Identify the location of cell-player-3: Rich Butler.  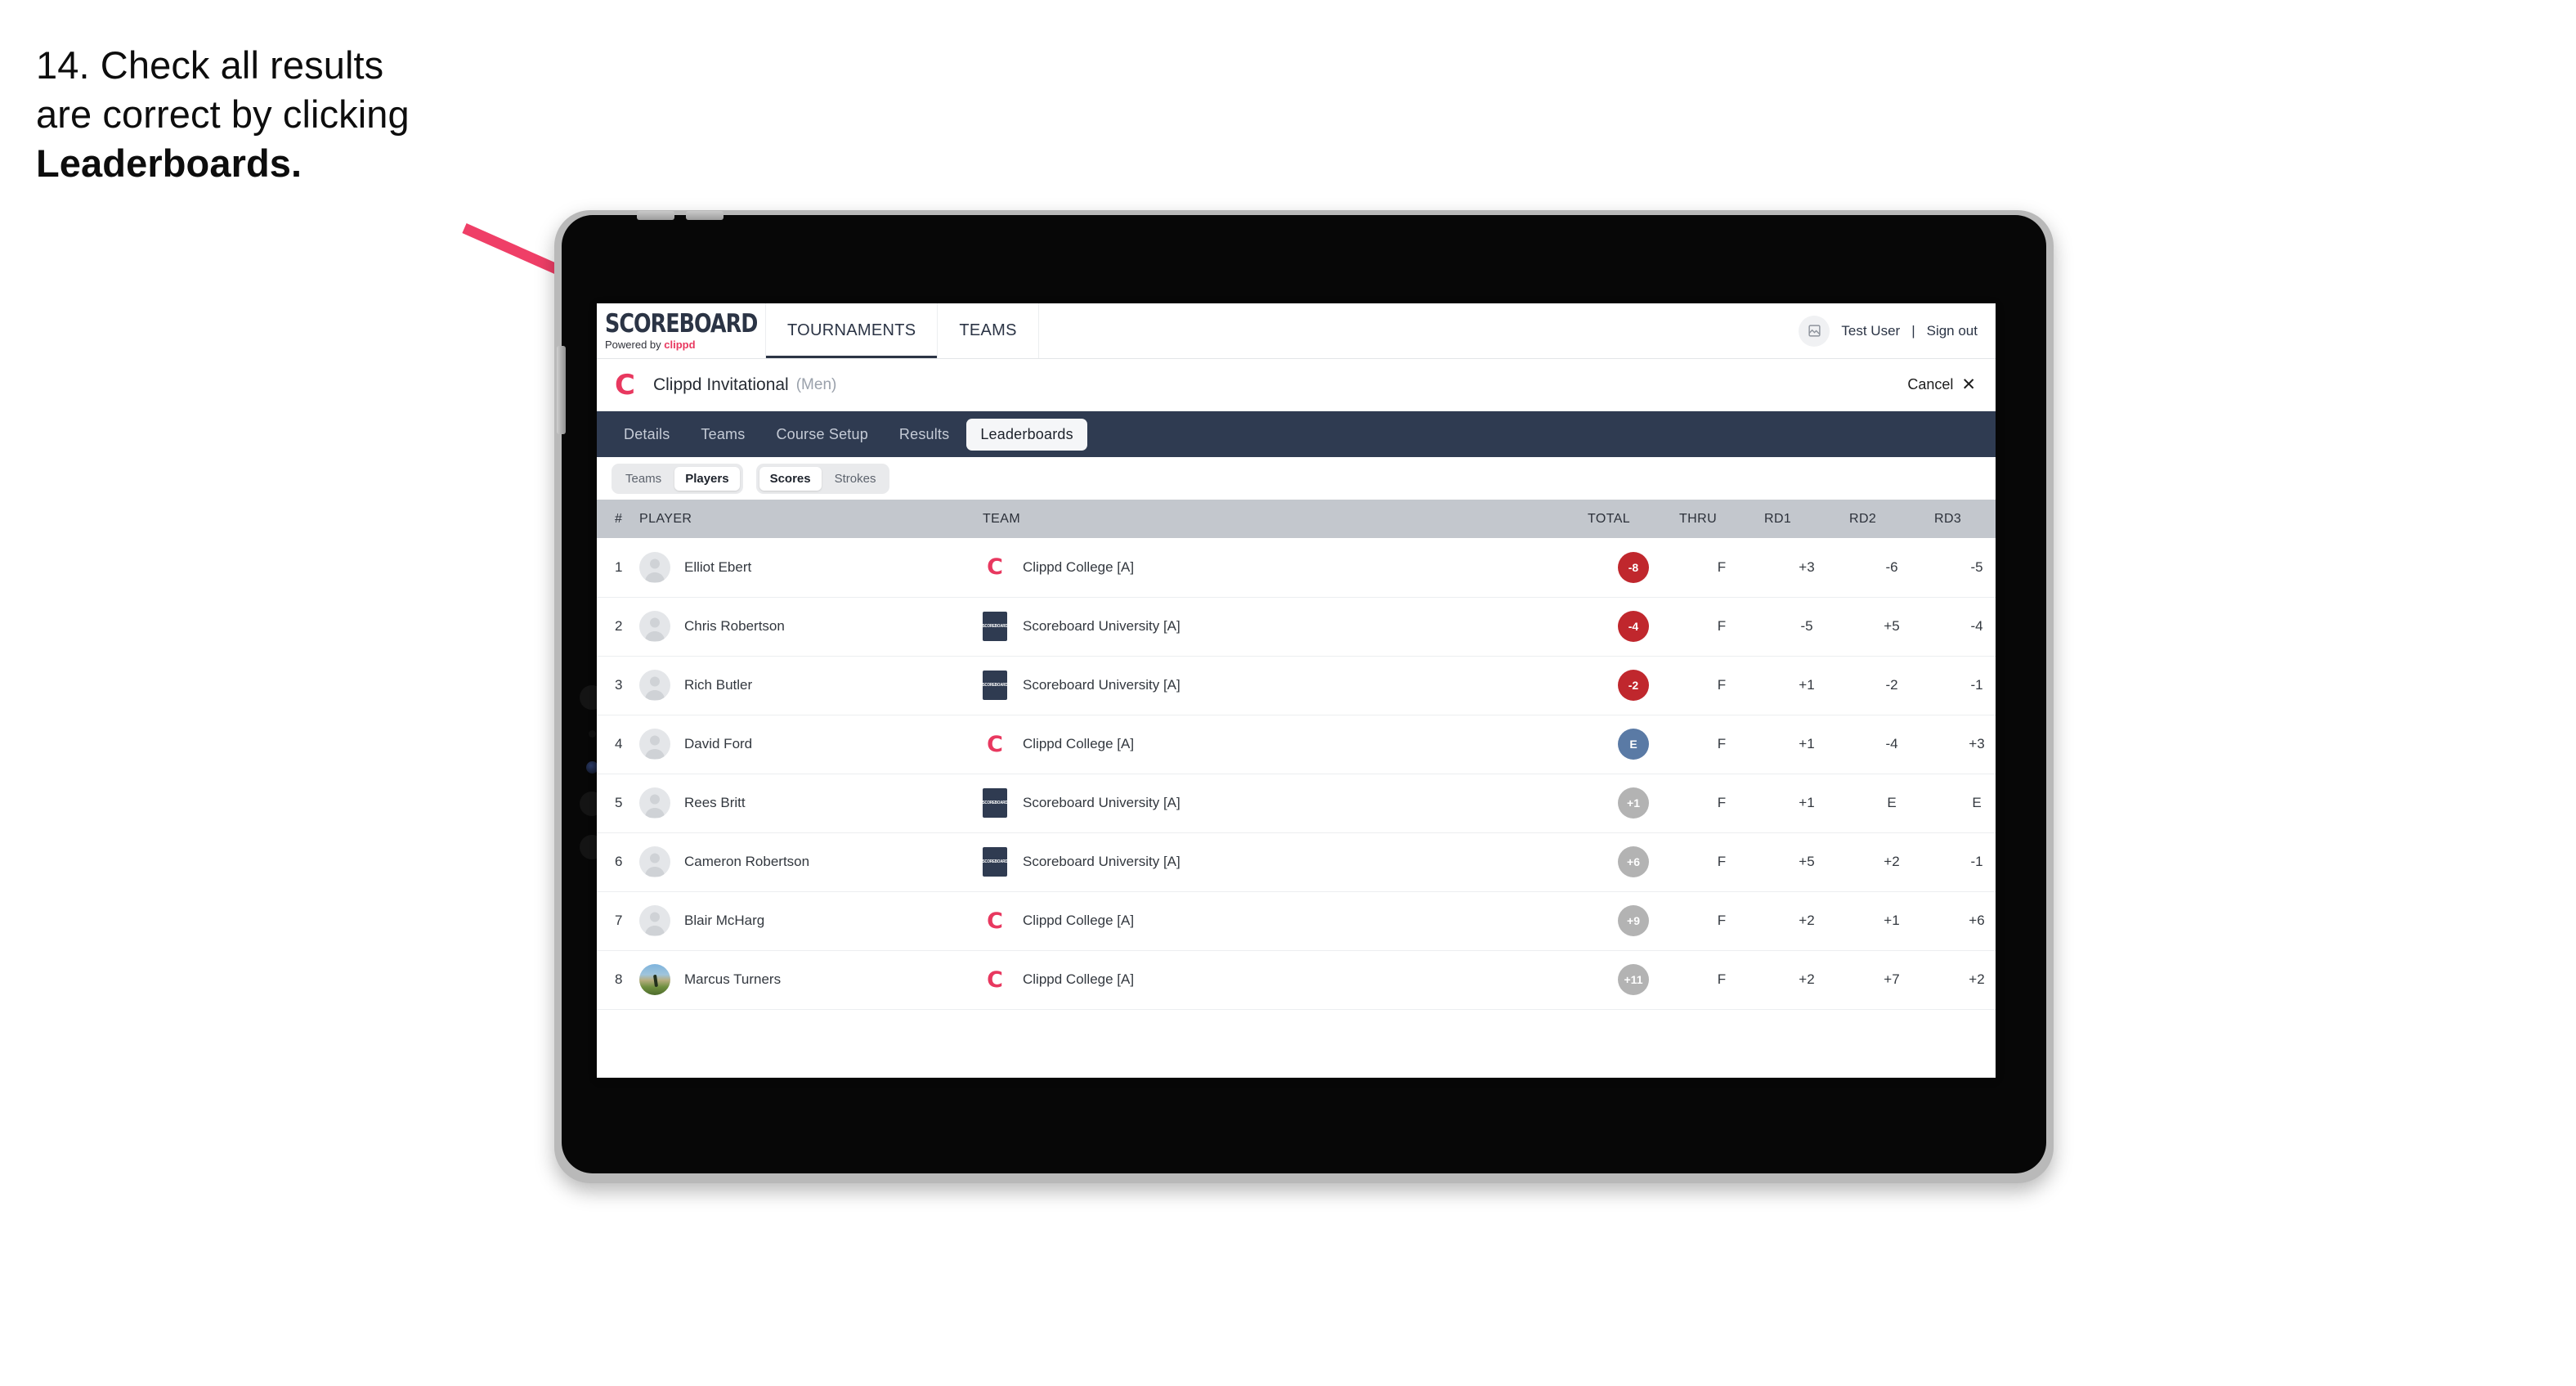
(811, 685).